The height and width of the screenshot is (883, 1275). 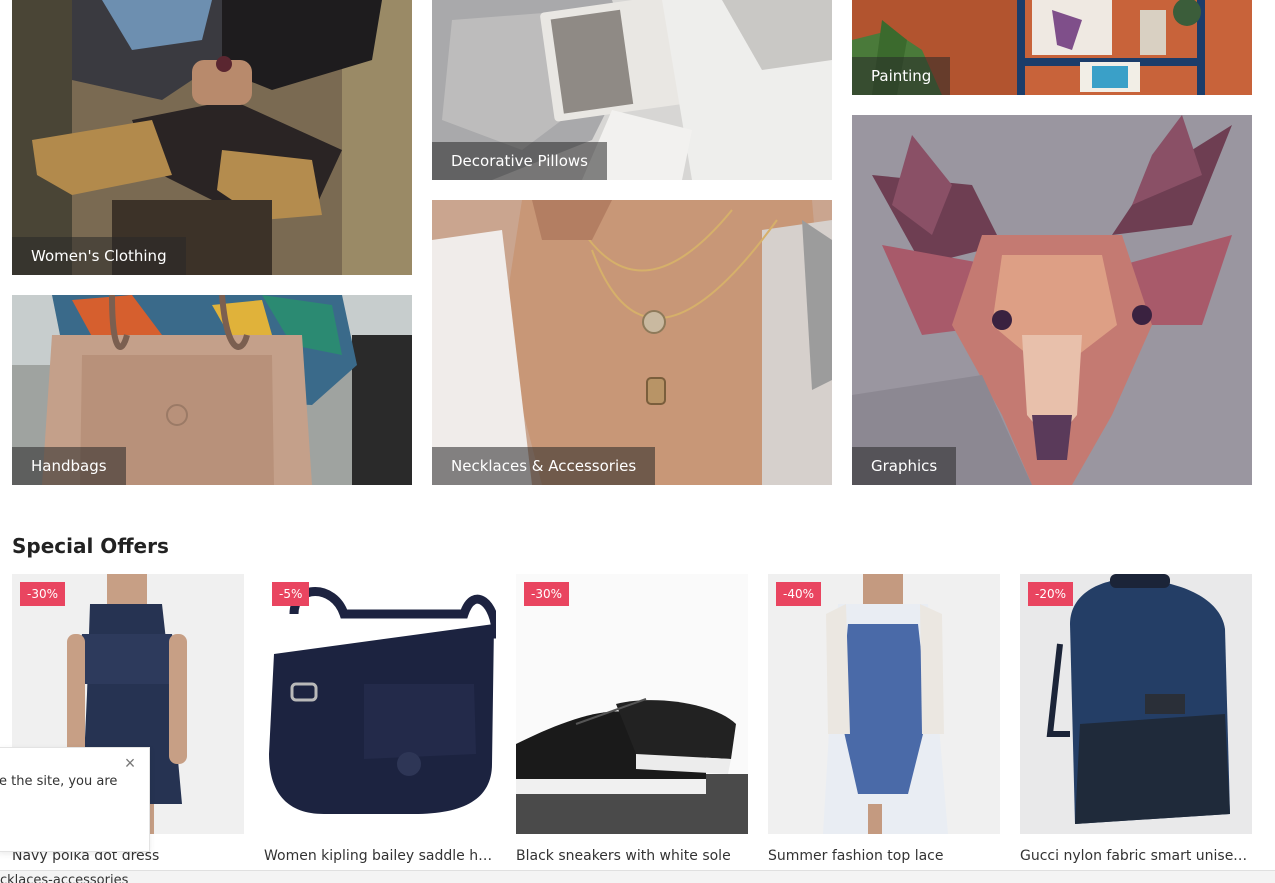 What do you see at coordinates (1051, 594) in the screenshot?
I see `discount-badge: -20%` at bounding box center [1051, 594].